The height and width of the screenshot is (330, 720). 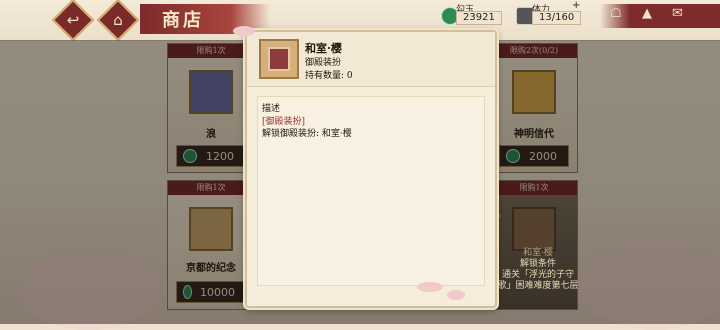 What do you see at coordinates (538, 280) in the screenshot?
I see `unlock-text: 通关「浮光的子守歌」困难难度第七层` at bounding box center [538, 280].